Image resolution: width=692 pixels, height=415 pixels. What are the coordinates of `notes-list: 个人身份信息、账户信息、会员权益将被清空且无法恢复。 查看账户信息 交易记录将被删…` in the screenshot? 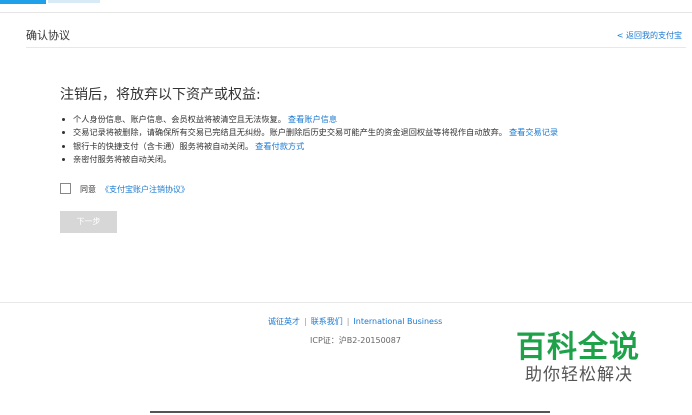 It's located at (309, 140).